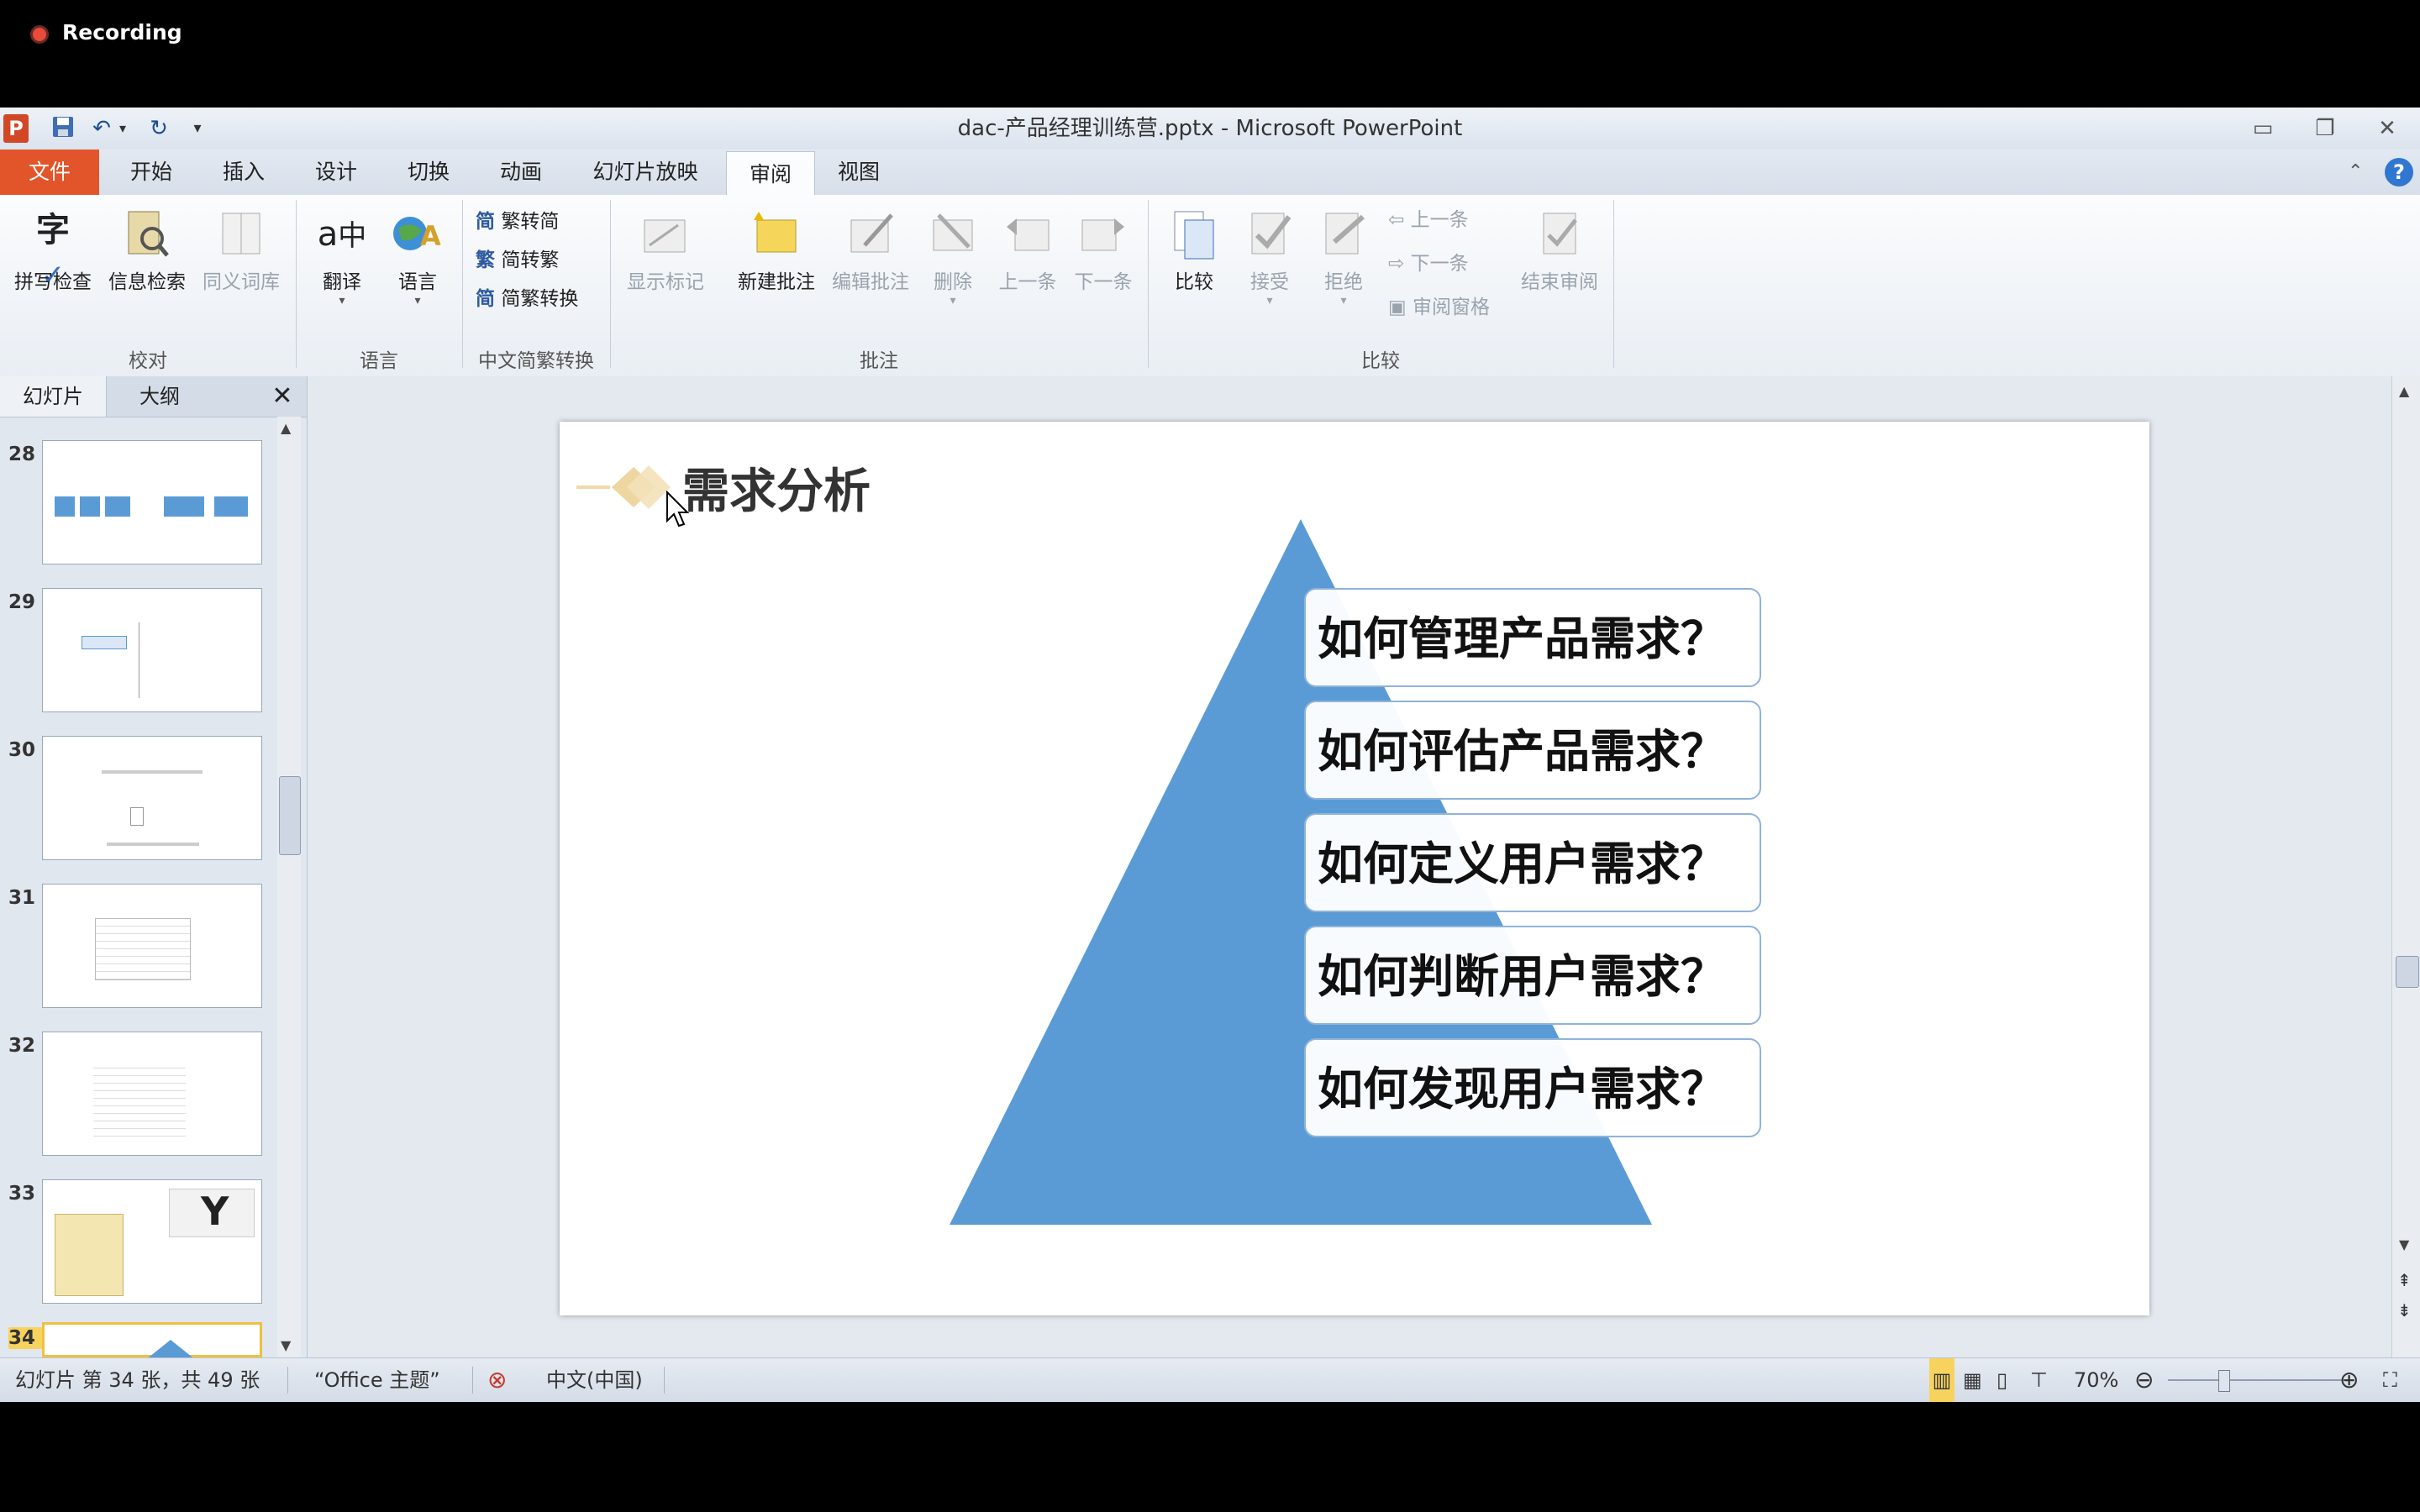 The height and width of the screenshot is (1512, 2420). What do you see at coordinates (147, 251) in the screenshot?
I see `research-button: 信息检索` at bounding box center [147, 251].